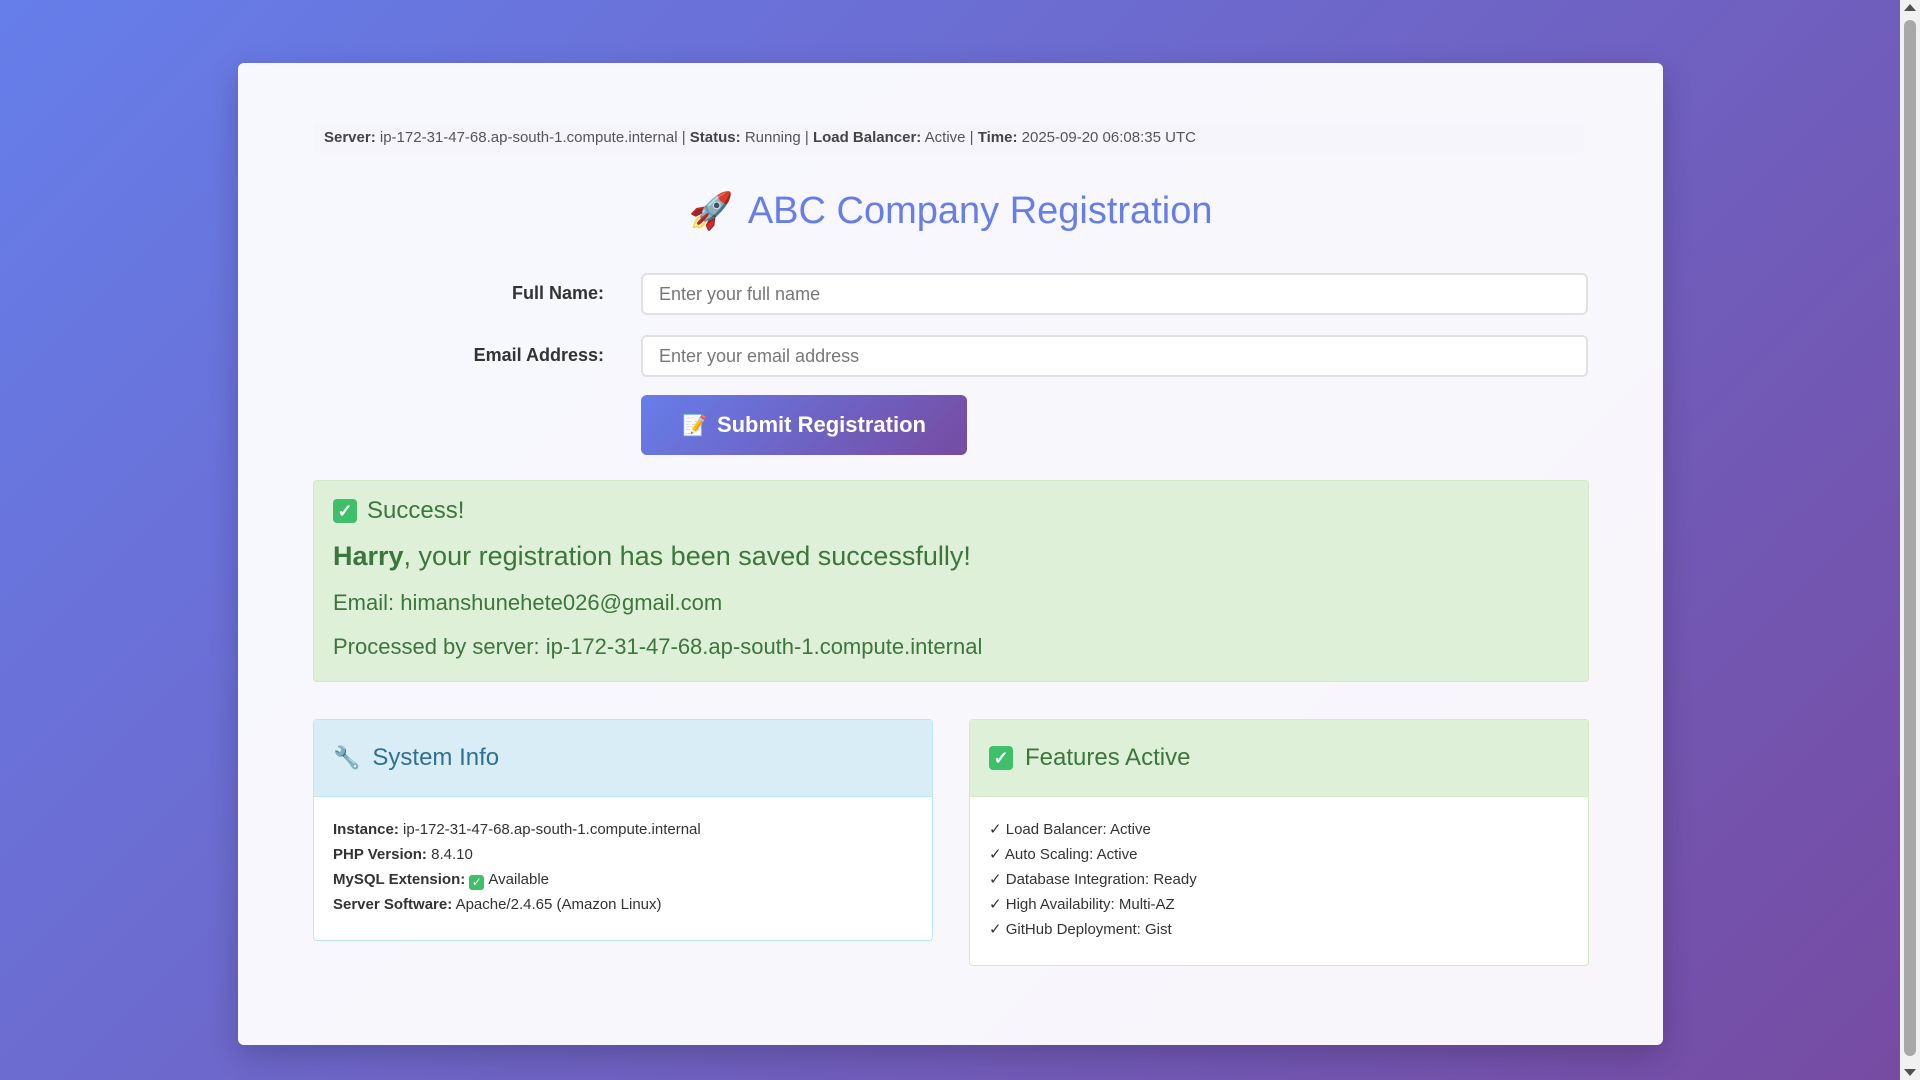 This screenshot has width=1920, height=1080. I want to click on system-info-value: 8.4.10, so click(452, 854).